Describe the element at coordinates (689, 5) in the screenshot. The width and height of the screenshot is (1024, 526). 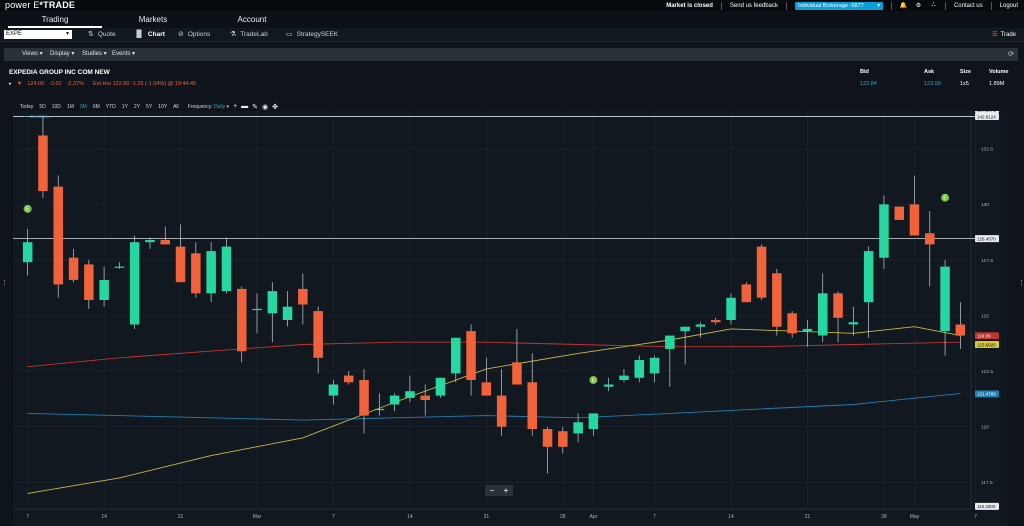
I see `market-status: Market is closed` at that location.